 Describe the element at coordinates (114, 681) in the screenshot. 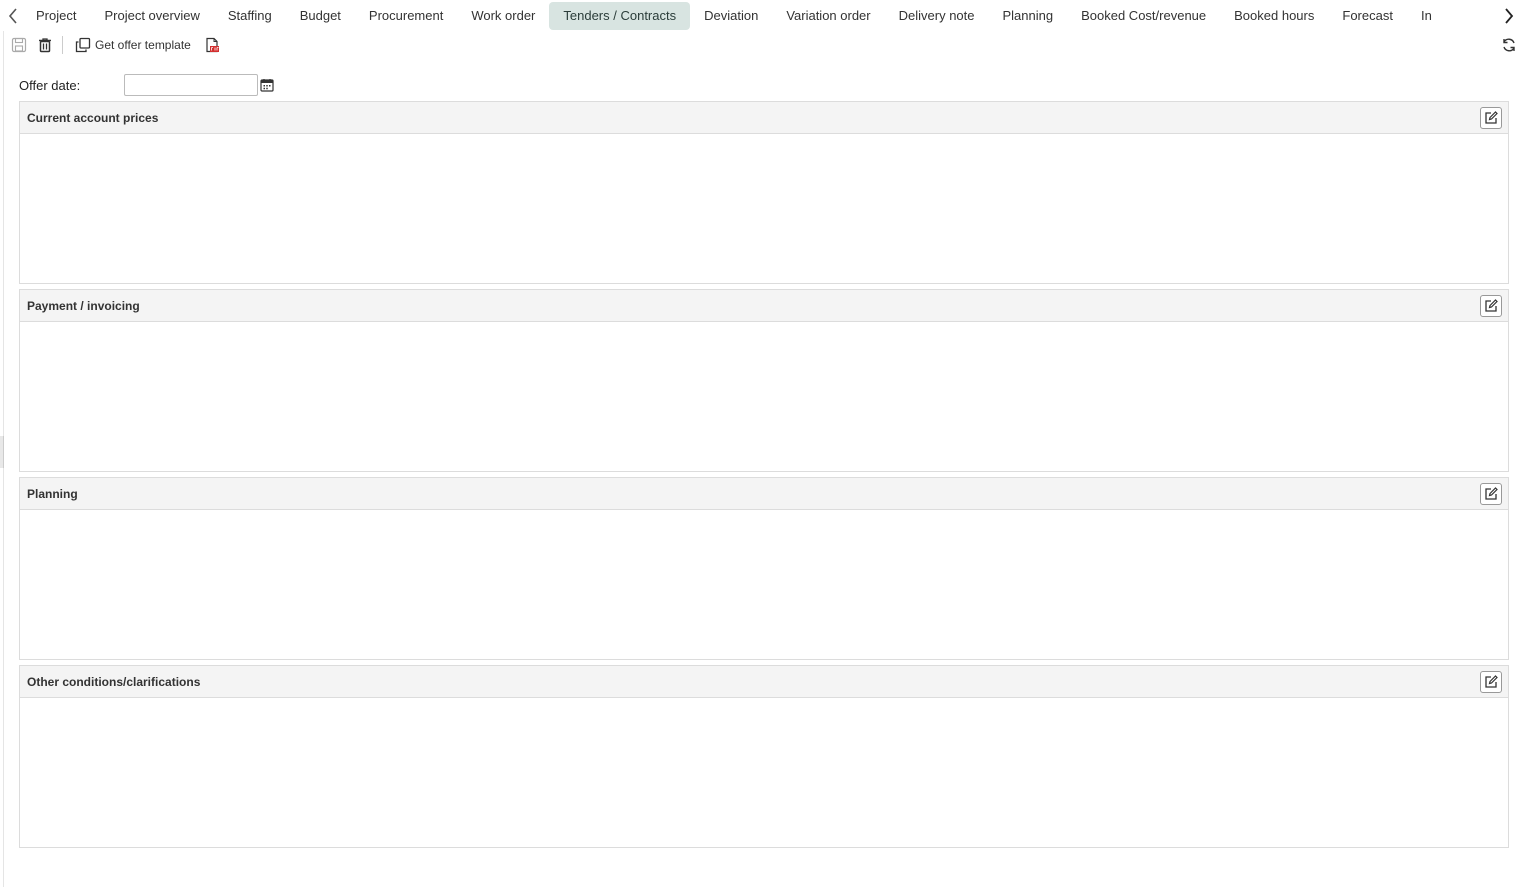

I see `section-title: Other conditions/clarifications` at that location.